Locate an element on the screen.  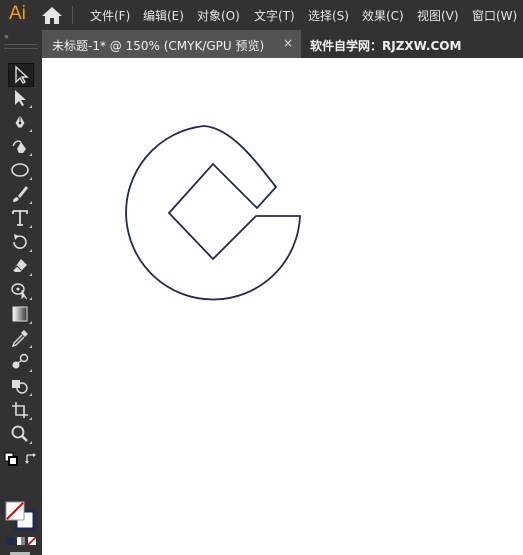
zoom-magnifier-icon is located at coordinates (19, 433).